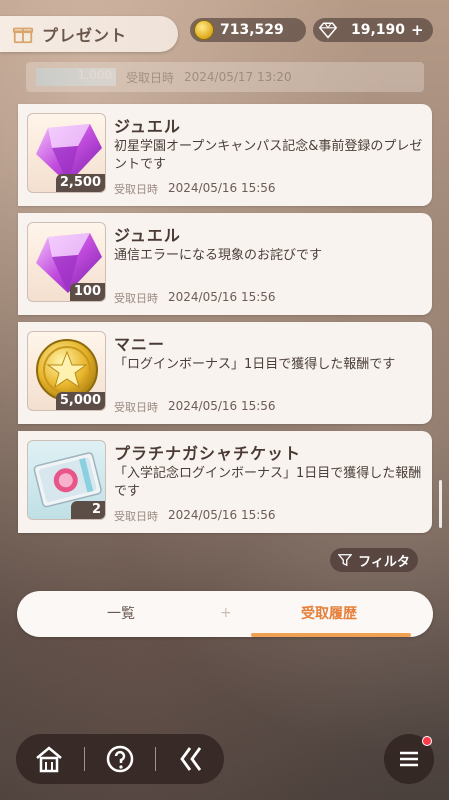 The image size is (449, 800). I want to click on bottom-nav, so click(120, 759).